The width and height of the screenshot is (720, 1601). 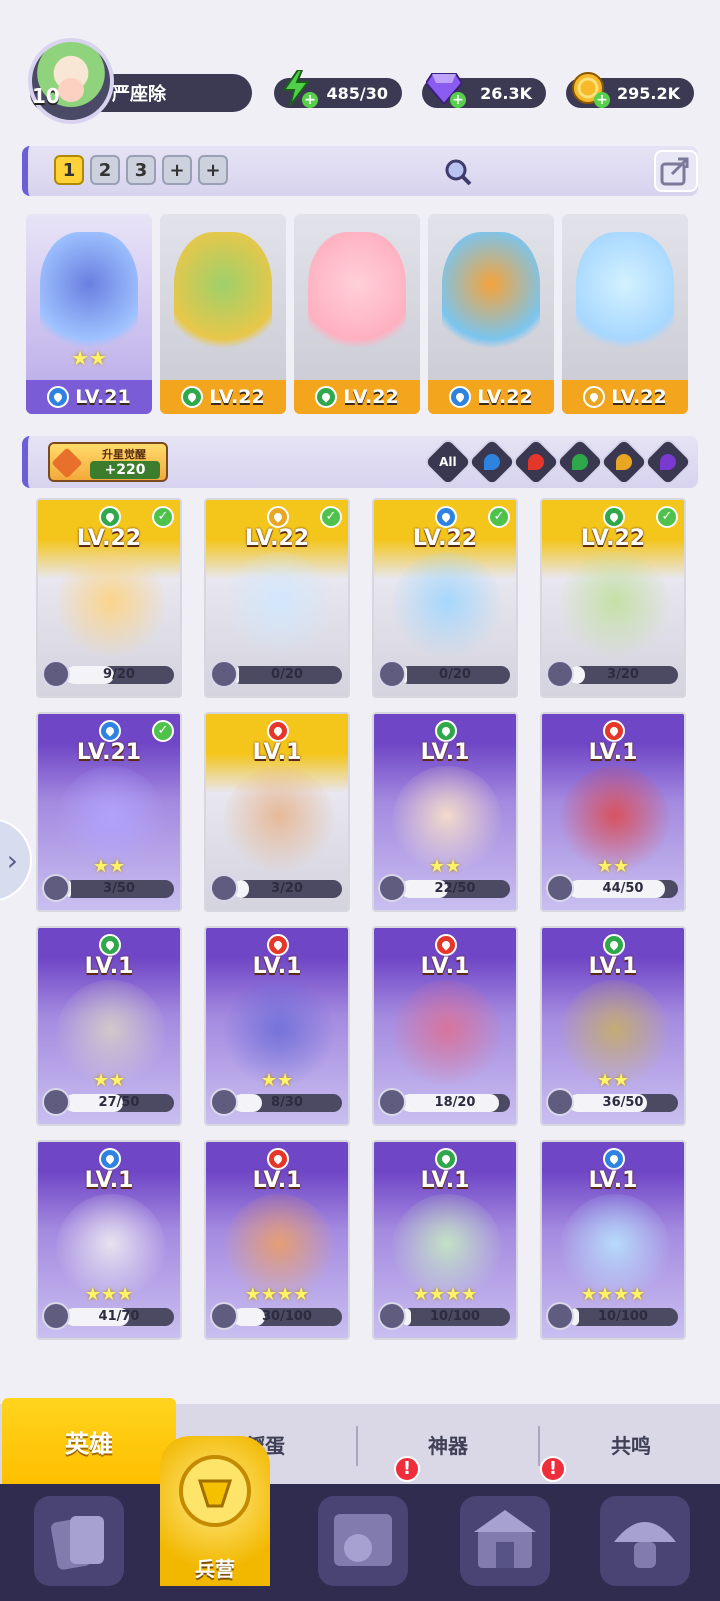 What do you see at coordinates (141, 170) in the screenshot?
I see `team-tab-3: 3` at bounding box center [141, 170].